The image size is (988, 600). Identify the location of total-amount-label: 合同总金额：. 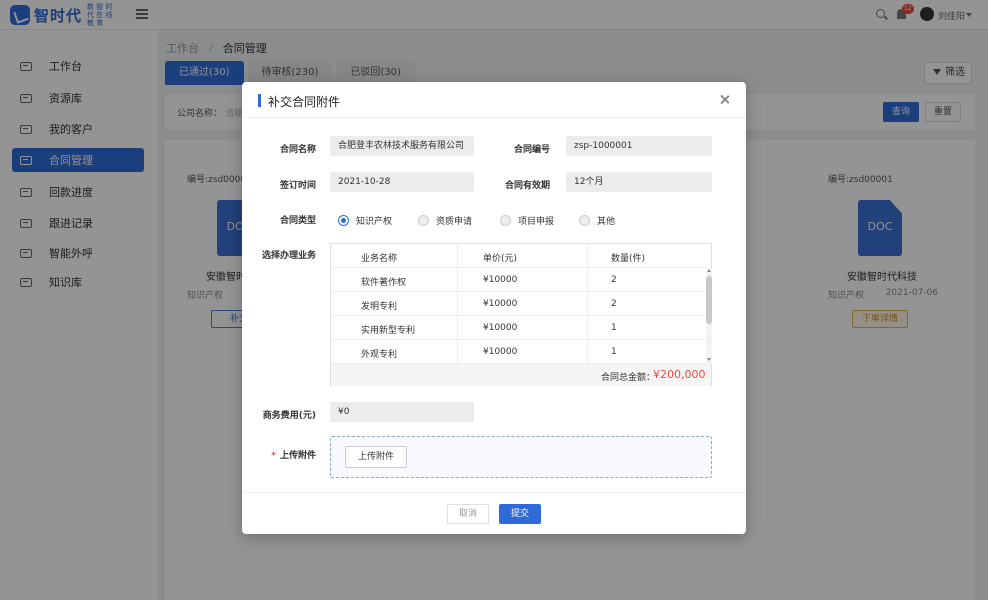
(628, 378).